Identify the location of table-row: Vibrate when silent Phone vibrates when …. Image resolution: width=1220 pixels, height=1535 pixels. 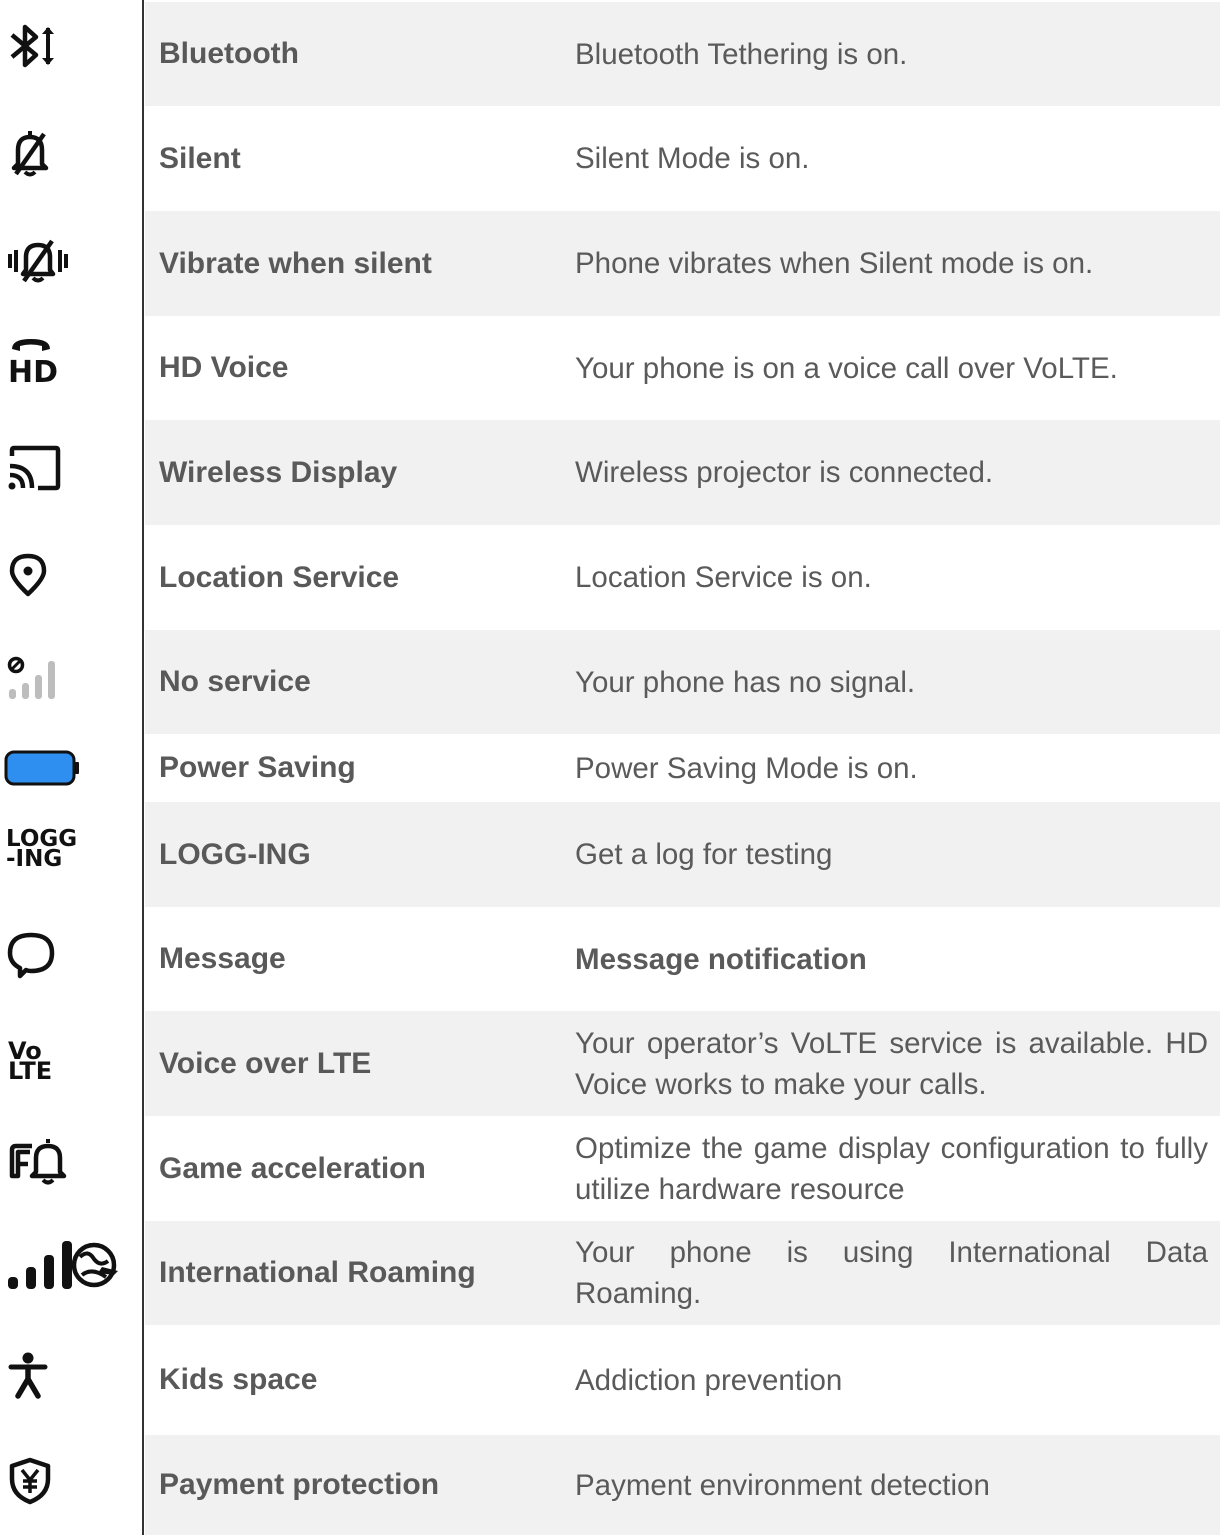
(610, 263).